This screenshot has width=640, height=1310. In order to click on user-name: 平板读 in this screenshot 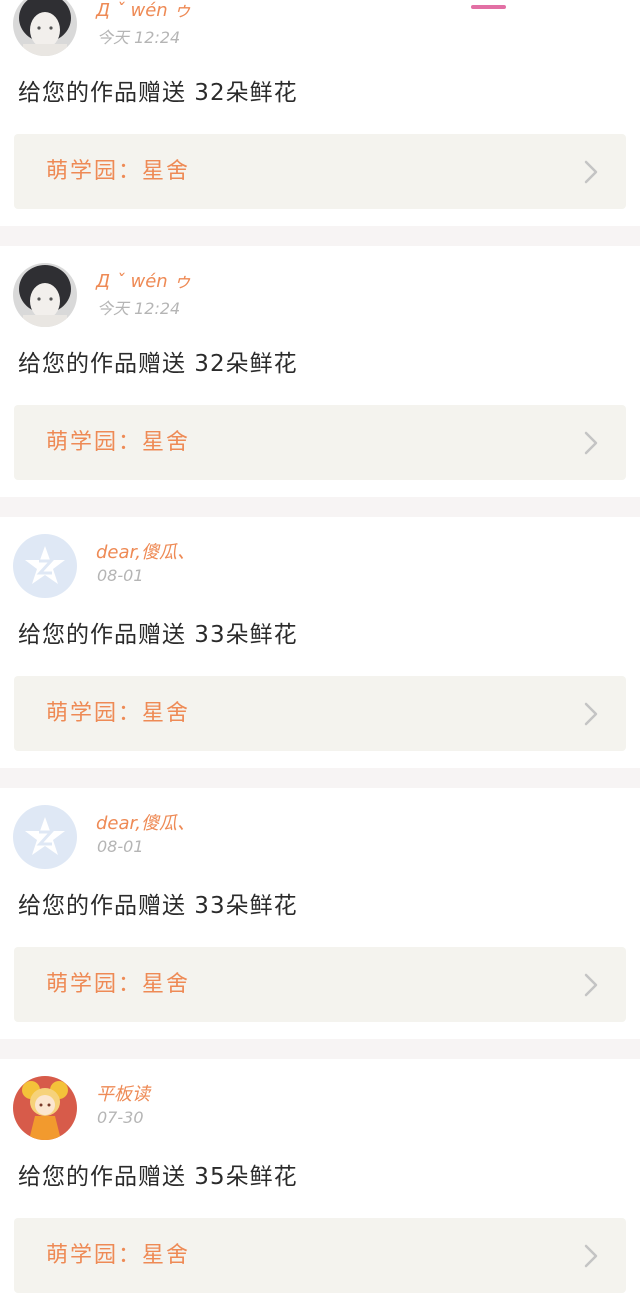, I will do `click(123, 1093)`.